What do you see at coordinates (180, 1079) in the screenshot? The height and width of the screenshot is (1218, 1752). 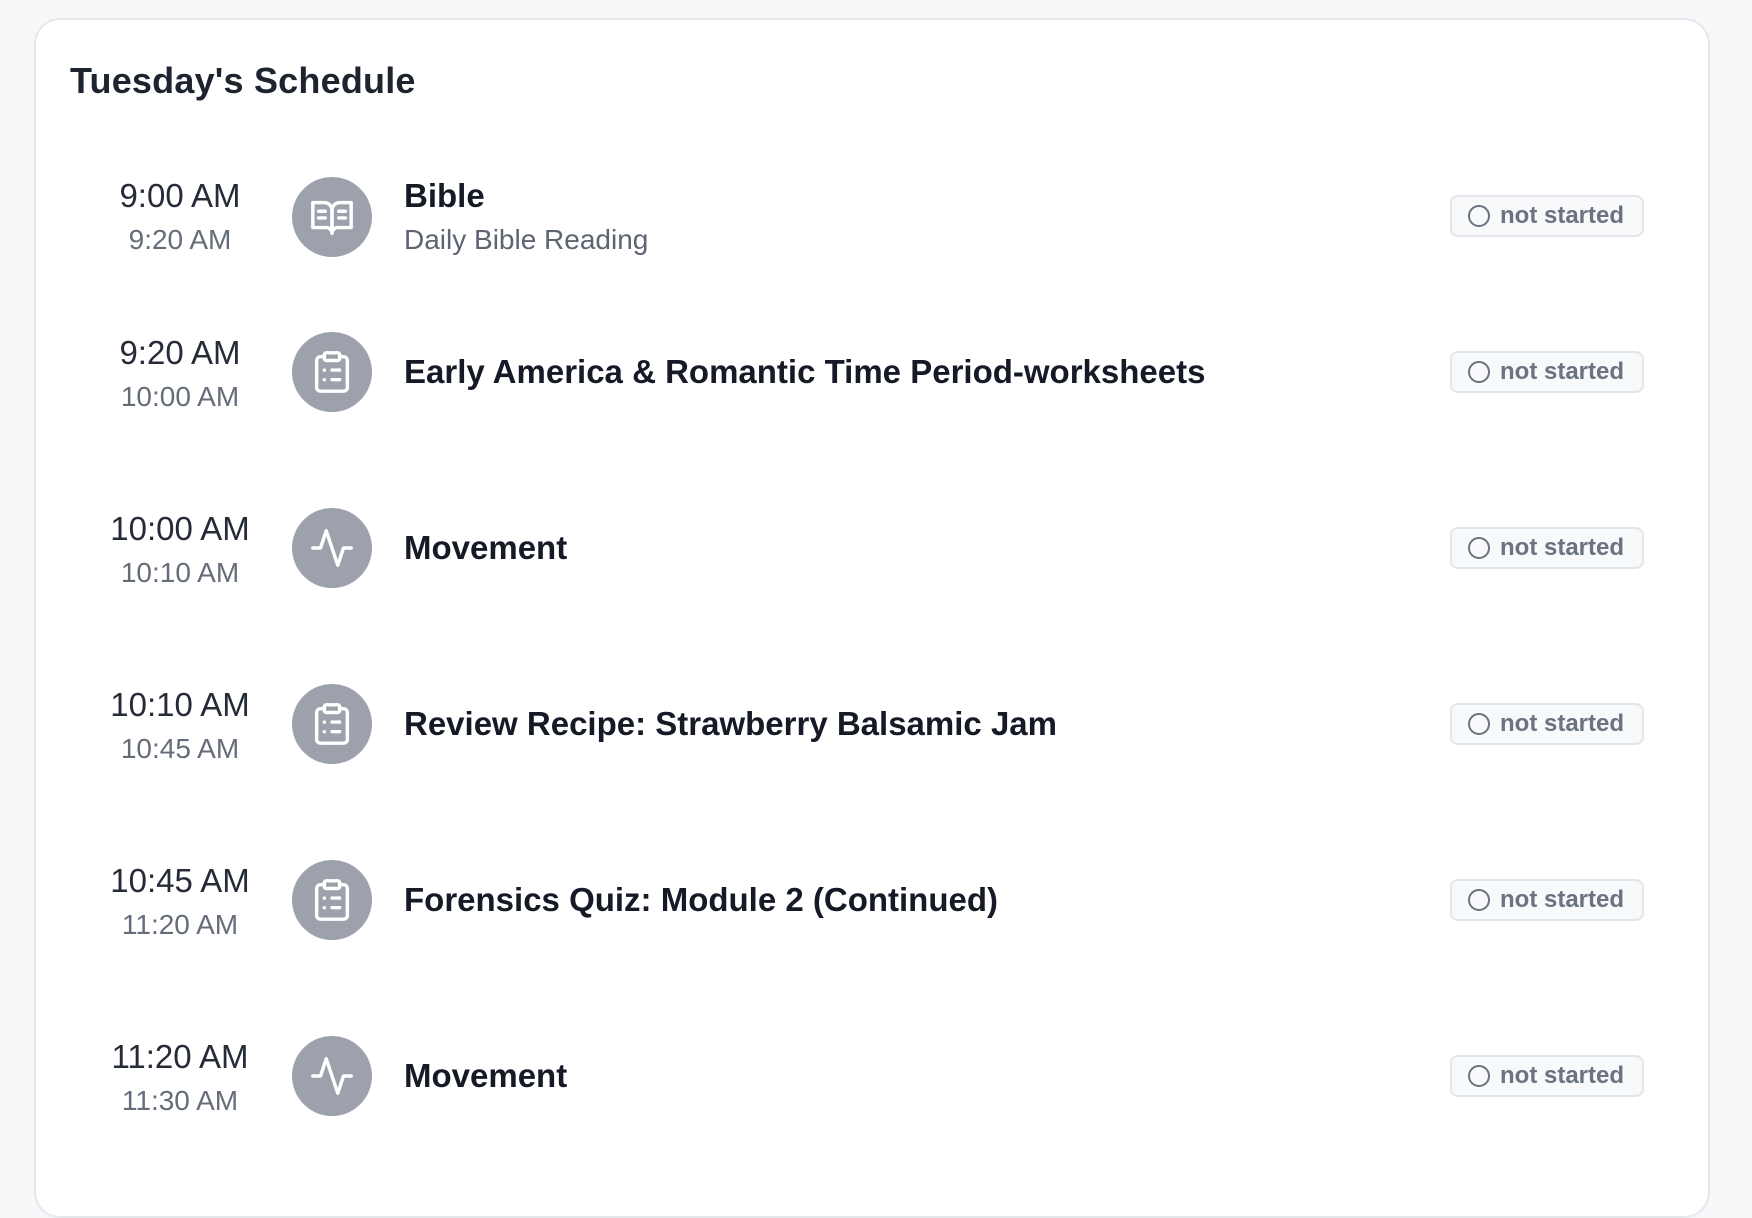 I see `time-range: 11:20 AM 11:30 AM` at bounding box center [180, 1079].